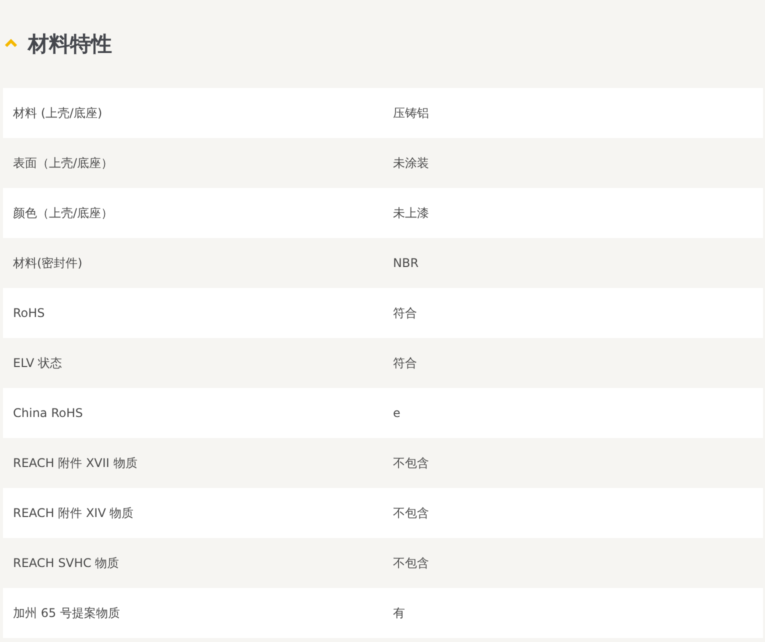  I want to click on property-label: 材料 (上壳/底座), so click(58, 113).